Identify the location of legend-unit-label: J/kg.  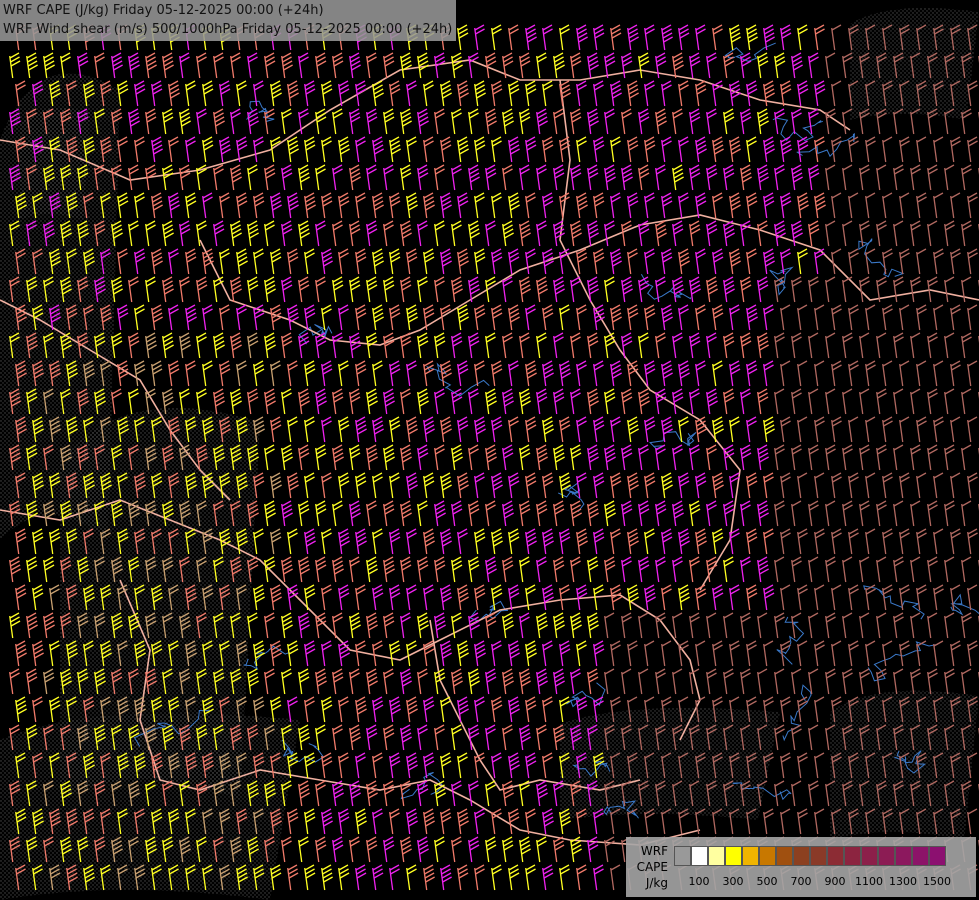
(656, 883).